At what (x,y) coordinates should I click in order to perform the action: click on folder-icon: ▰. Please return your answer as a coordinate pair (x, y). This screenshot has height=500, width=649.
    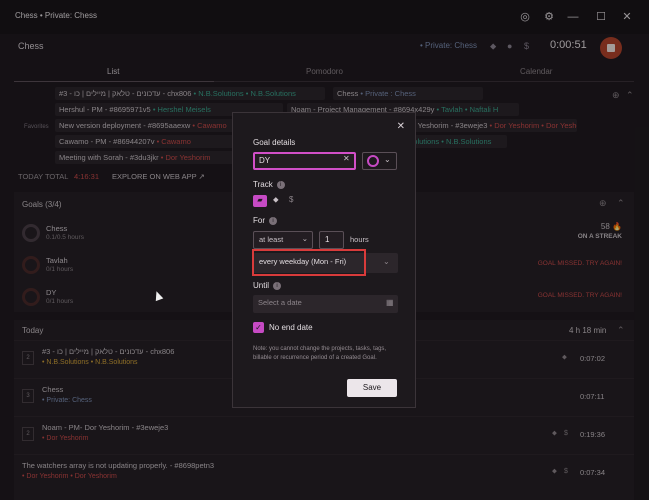
    Looking at the image, I should click on (260, 201).